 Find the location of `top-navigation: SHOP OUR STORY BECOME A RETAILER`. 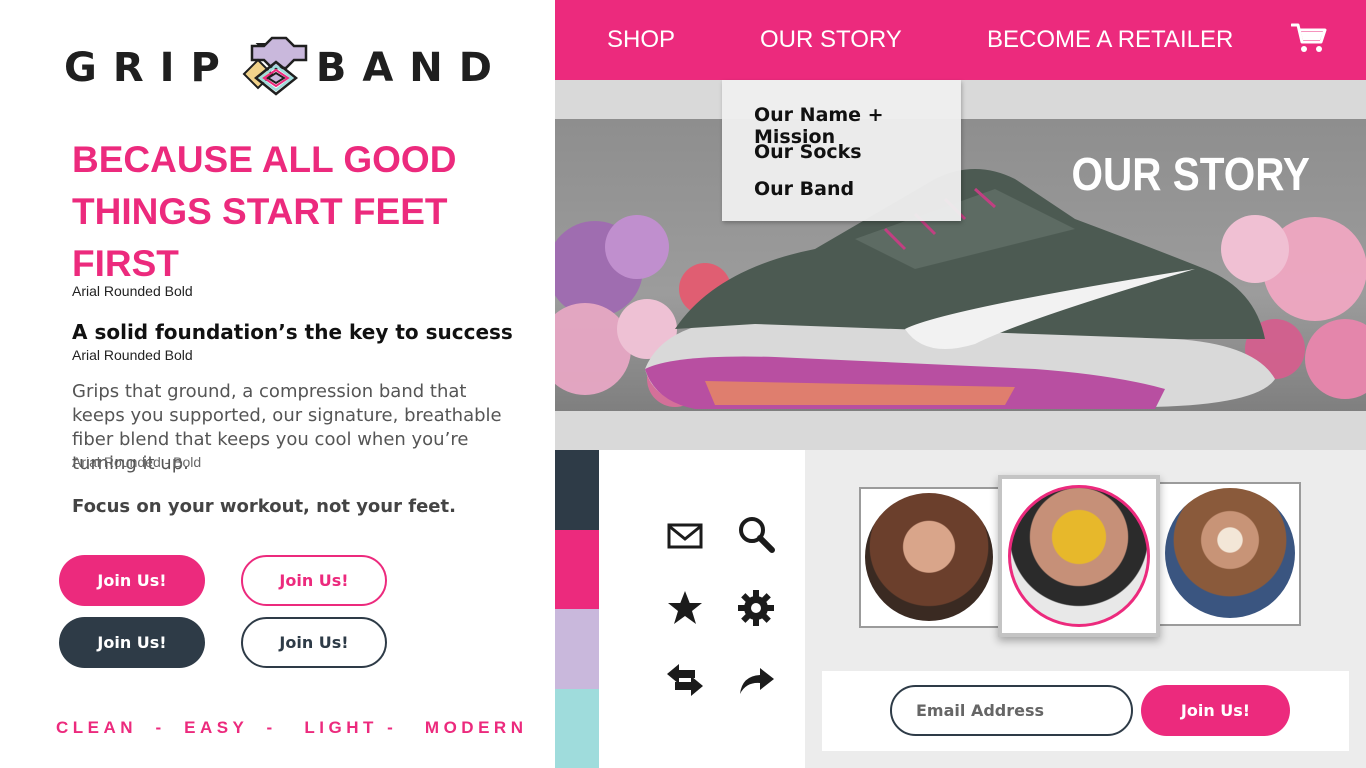

top-navigation: SHOP OUR STORY BECOME A RETAILER is located at coordinates (960, 40).